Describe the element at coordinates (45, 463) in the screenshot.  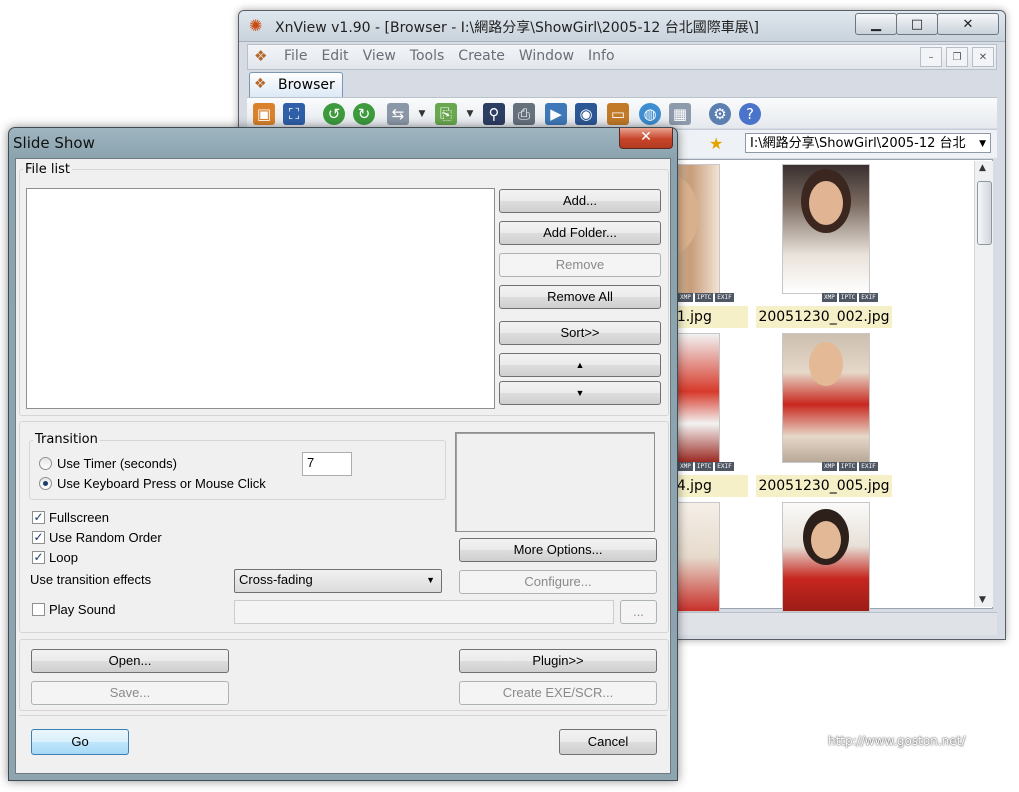
I see `use-timer-radio` at that location.